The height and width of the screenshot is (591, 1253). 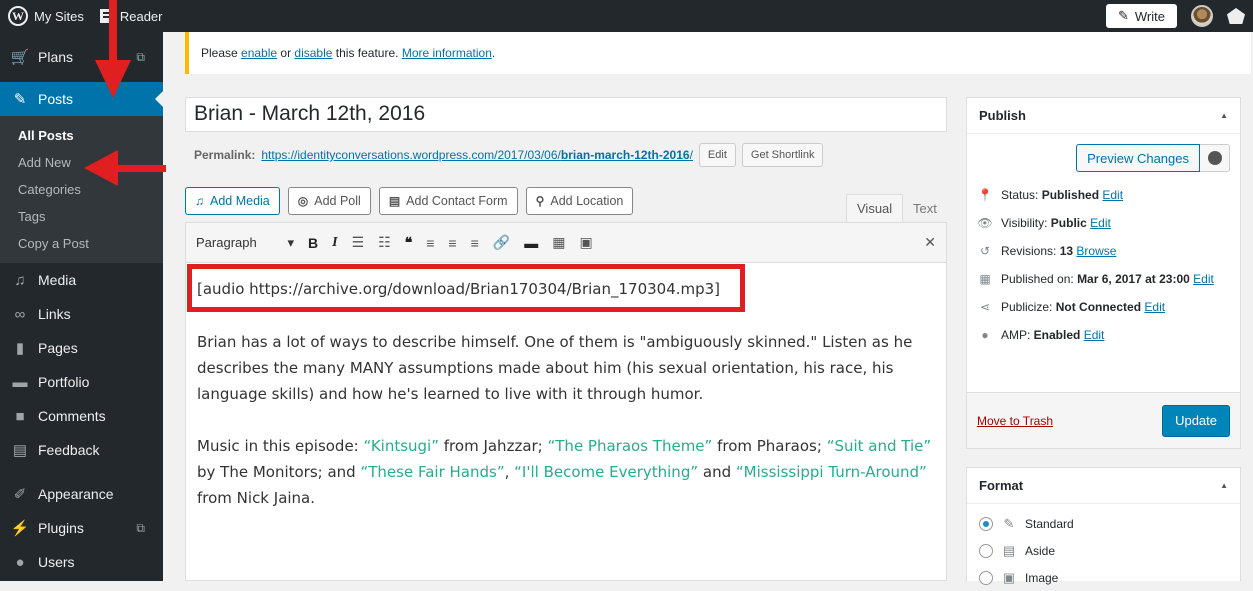 What do you see at coordinates (558, 242) in the screenshot?
I see `keyboard-icon: ▦` at bounding box center [558, 242].